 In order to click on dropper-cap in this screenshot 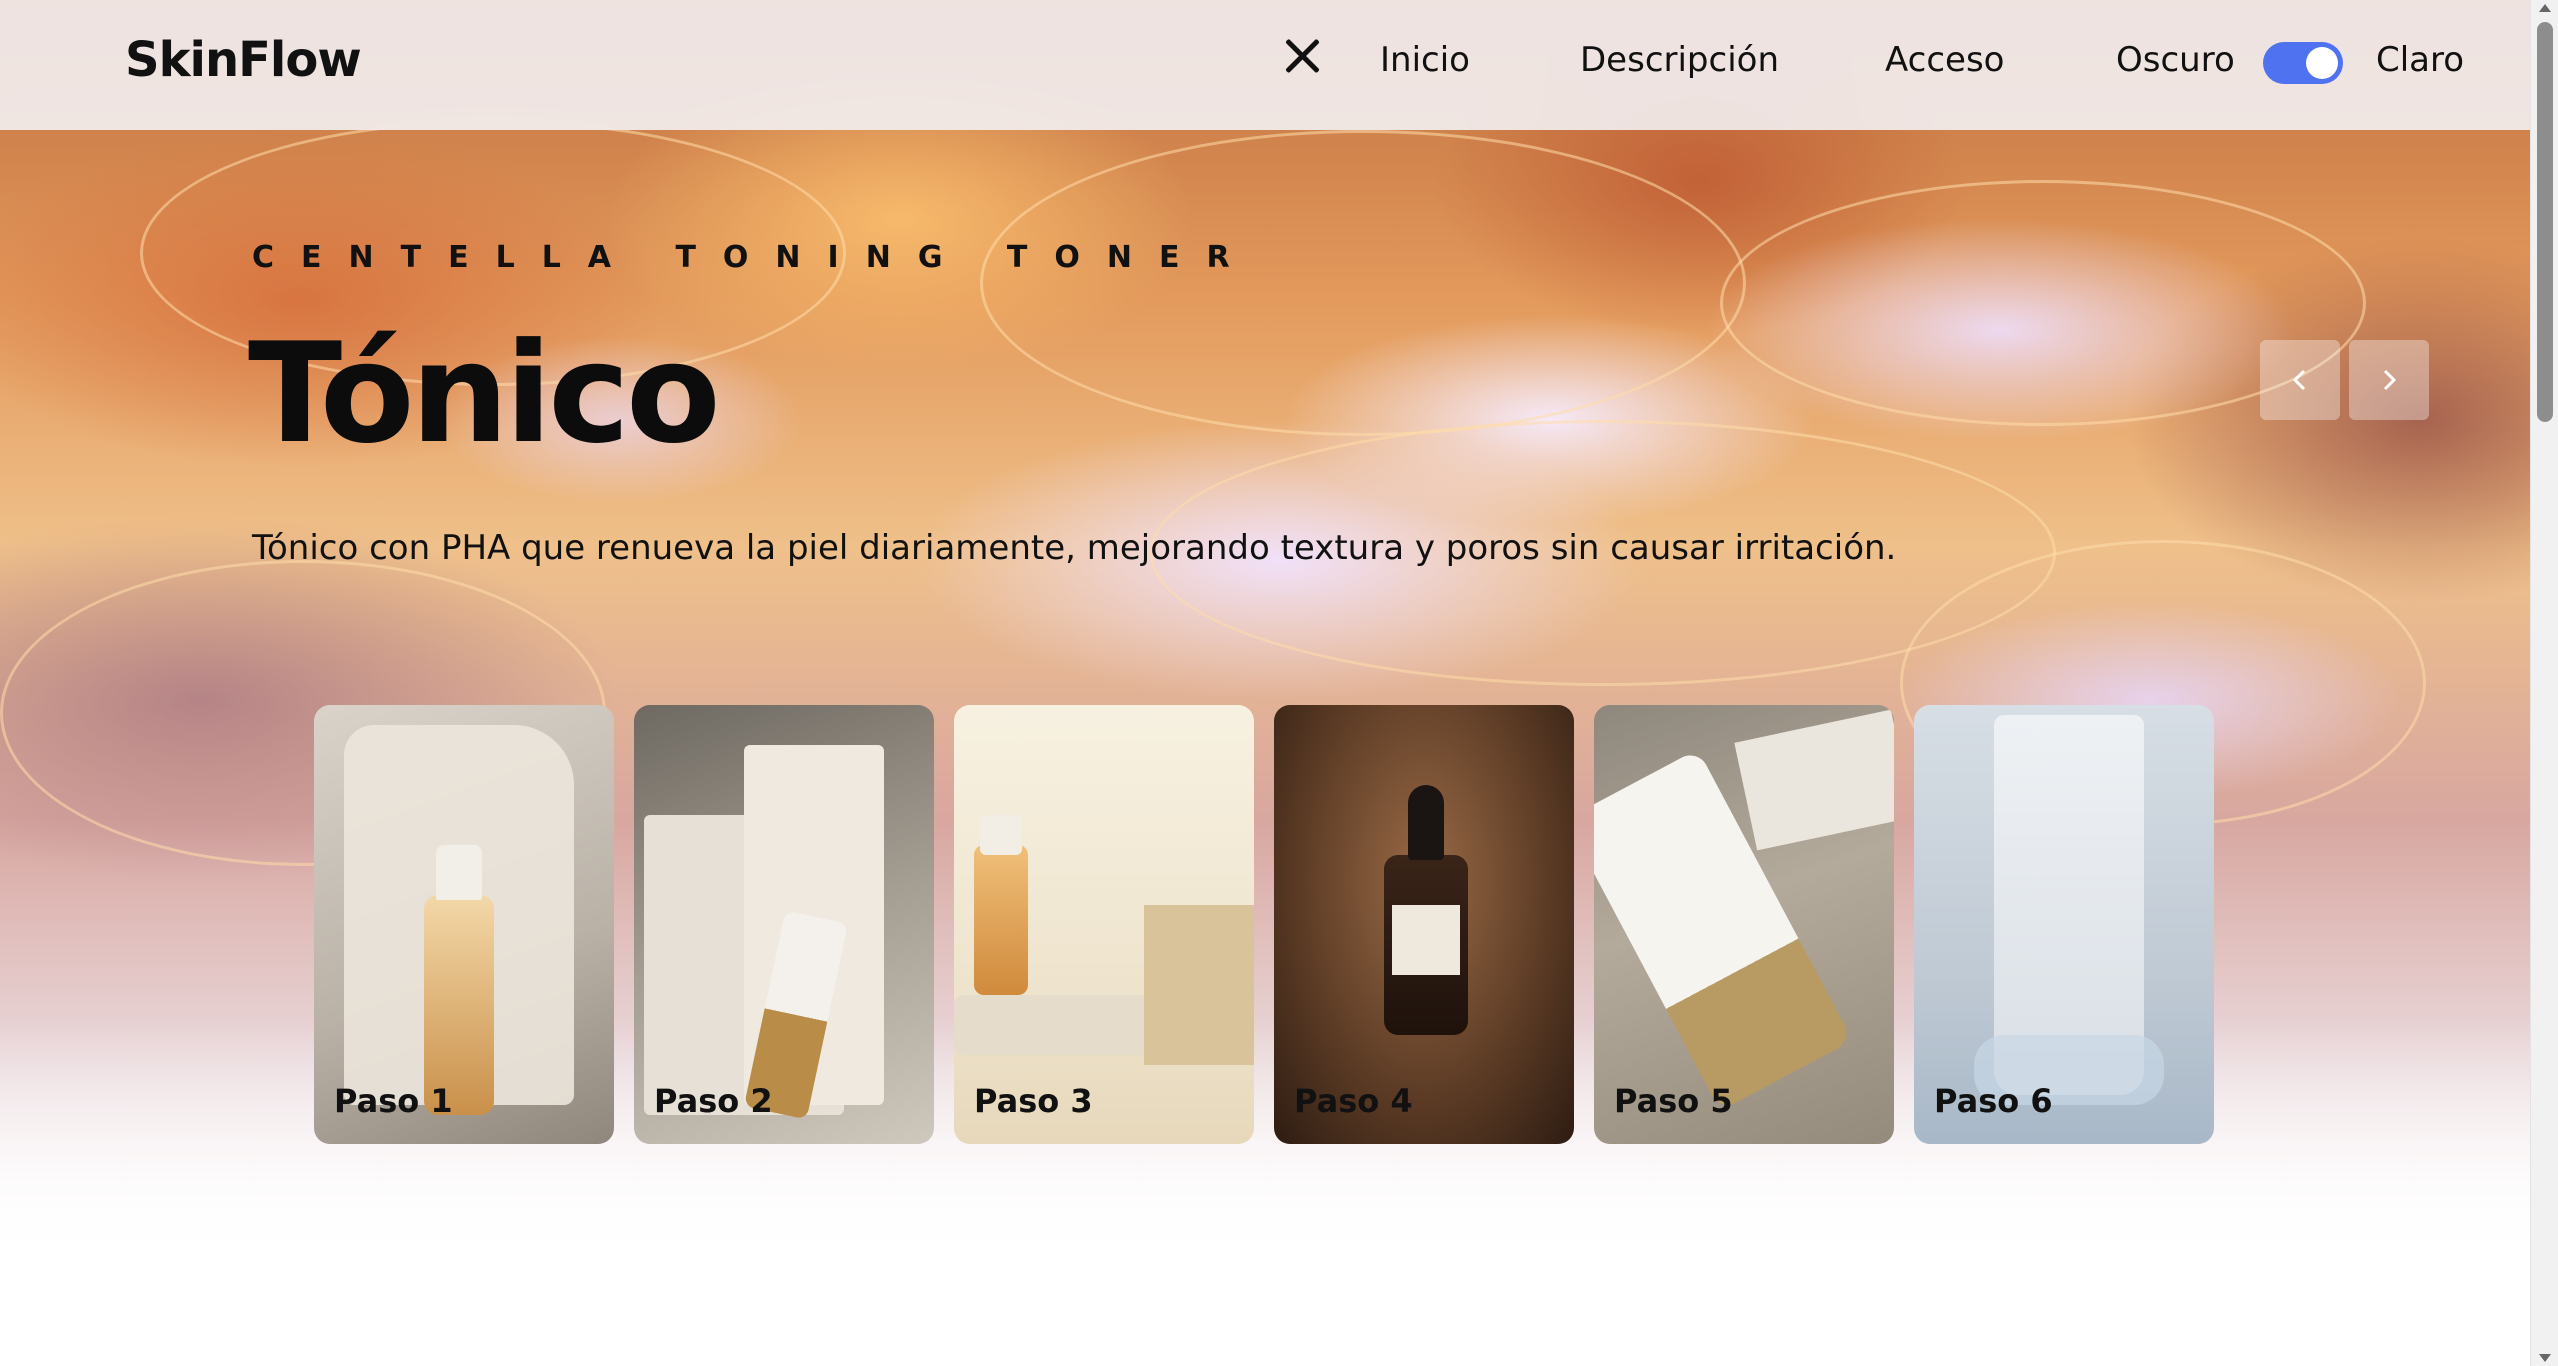, I will do `click(1426, 822)`.